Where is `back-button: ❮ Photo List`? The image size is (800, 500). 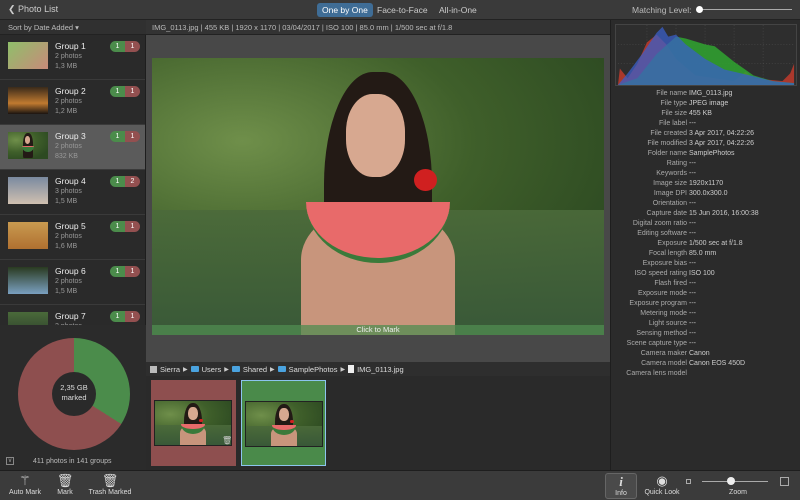 back-button: ❮ Photo List is located at coordinates (33, 9).